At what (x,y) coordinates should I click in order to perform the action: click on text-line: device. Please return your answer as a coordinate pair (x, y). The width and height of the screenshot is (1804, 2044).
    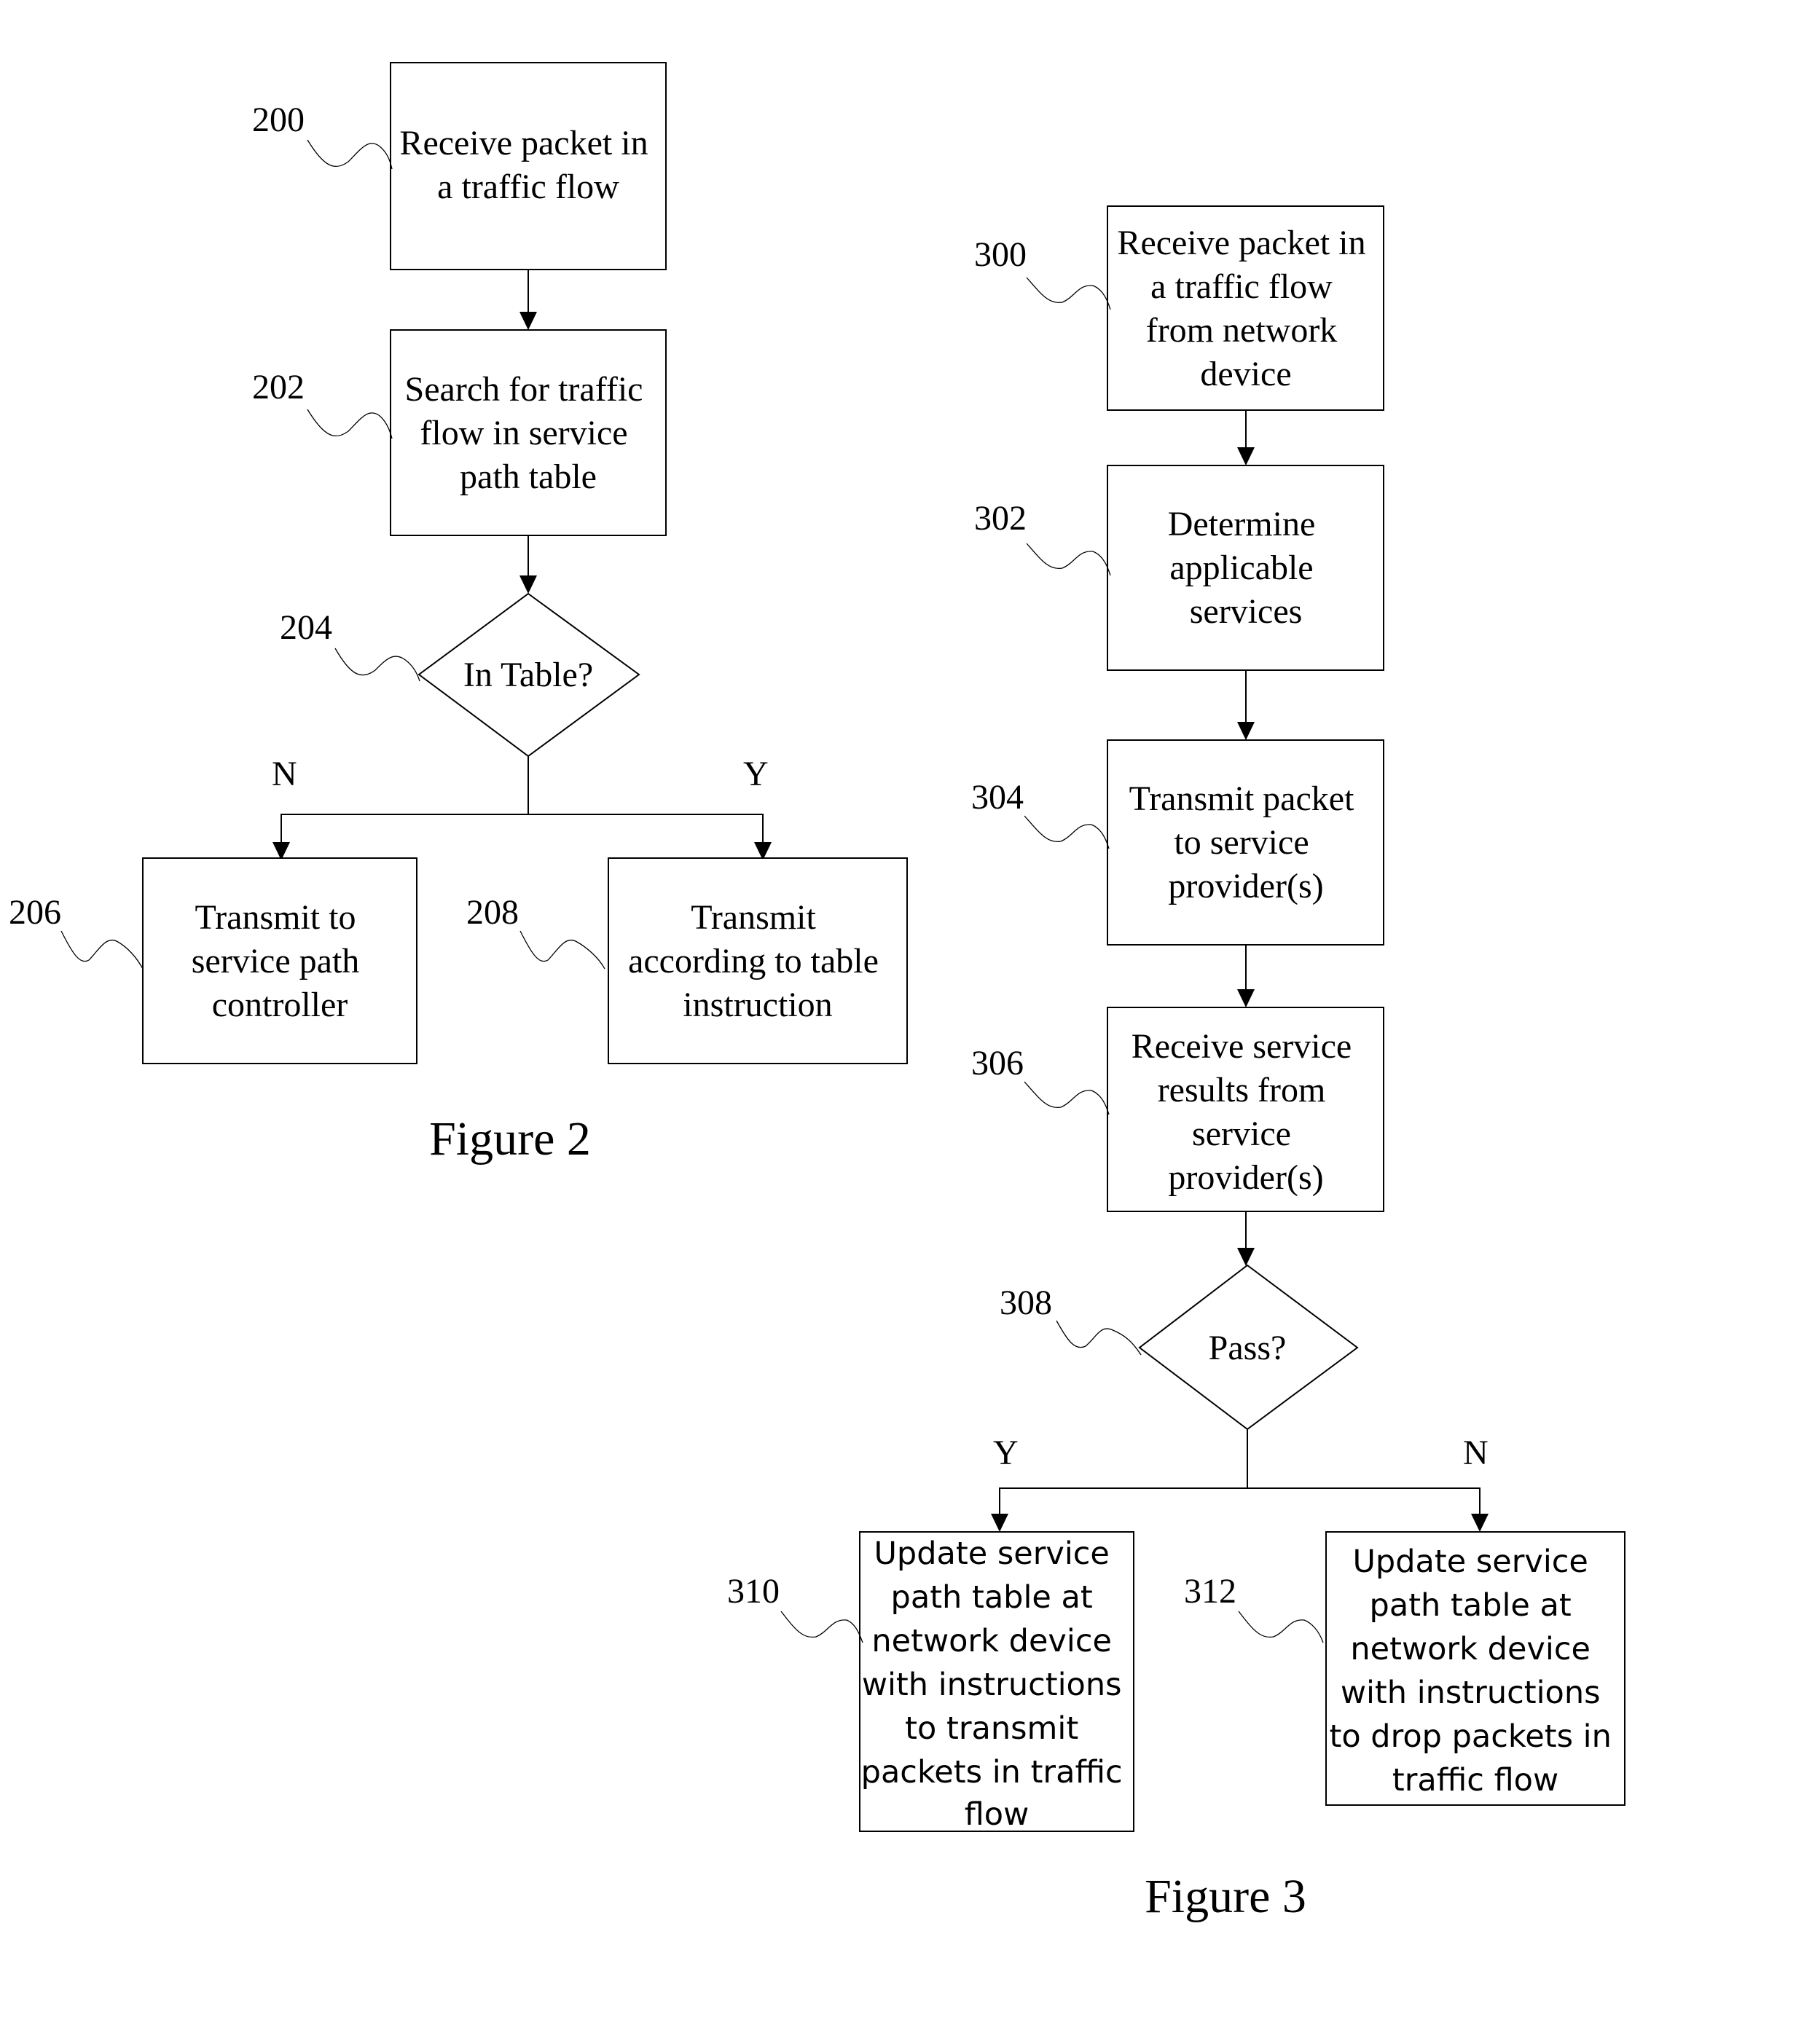
    Looking at the image, I should click on (1245, 374).